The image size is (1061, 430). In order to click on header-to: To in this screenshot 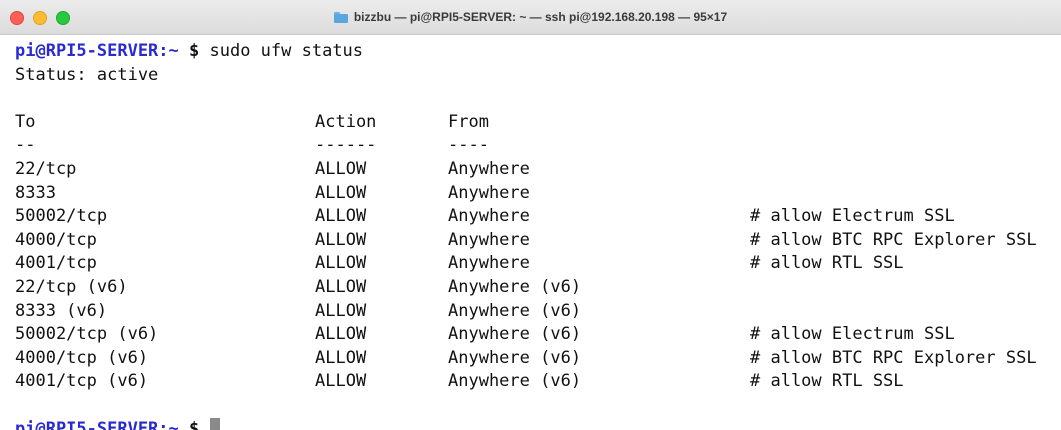, I will do `click(25, 121)`.